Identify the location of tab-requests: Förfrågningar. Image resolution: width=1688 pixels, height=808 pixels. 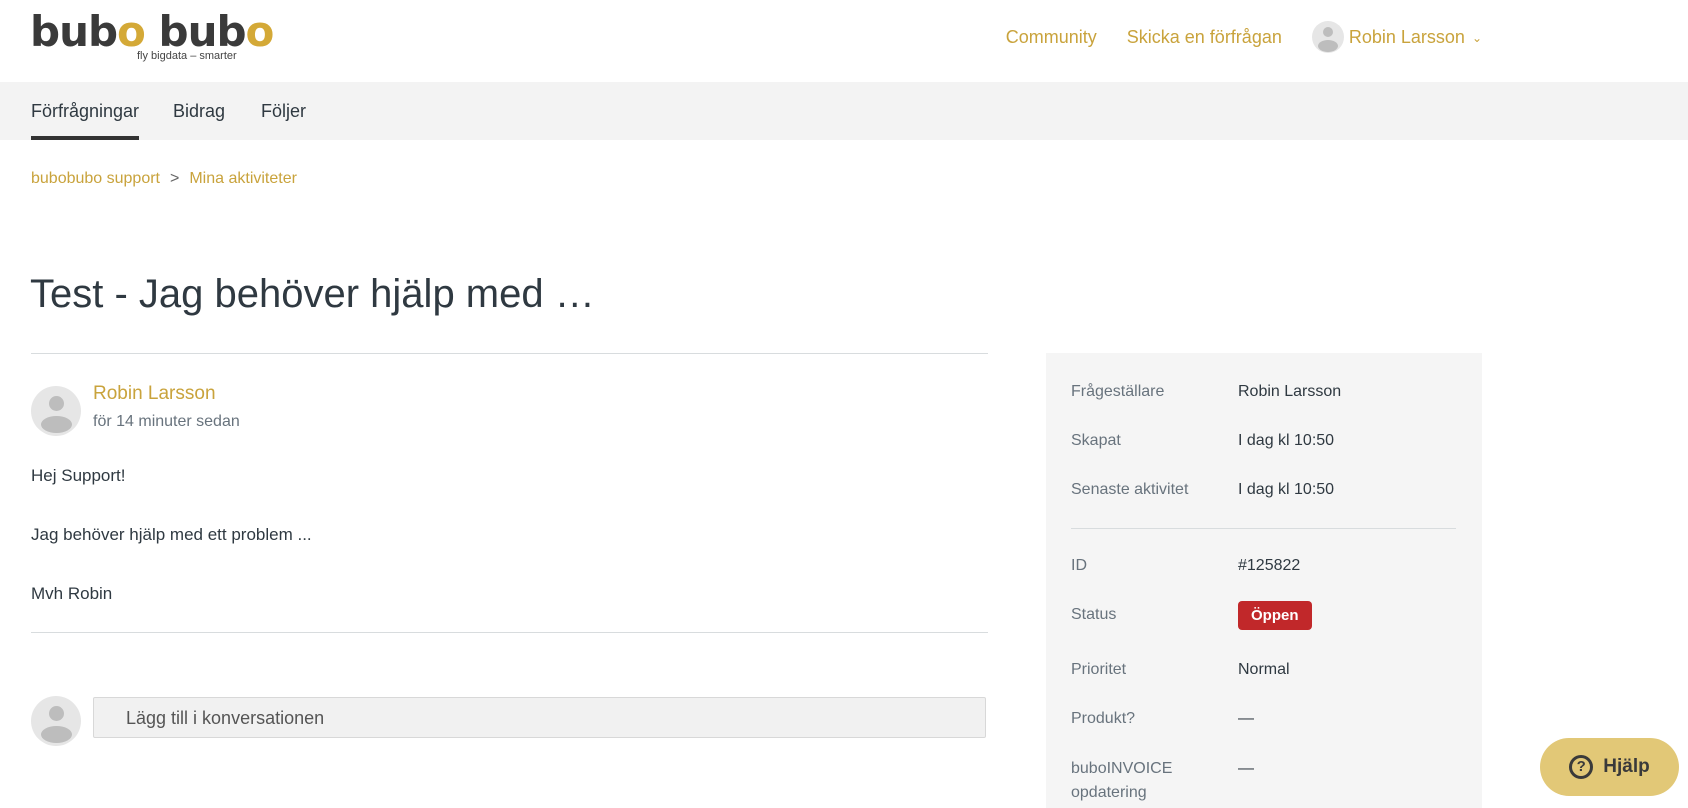
(85, 111).